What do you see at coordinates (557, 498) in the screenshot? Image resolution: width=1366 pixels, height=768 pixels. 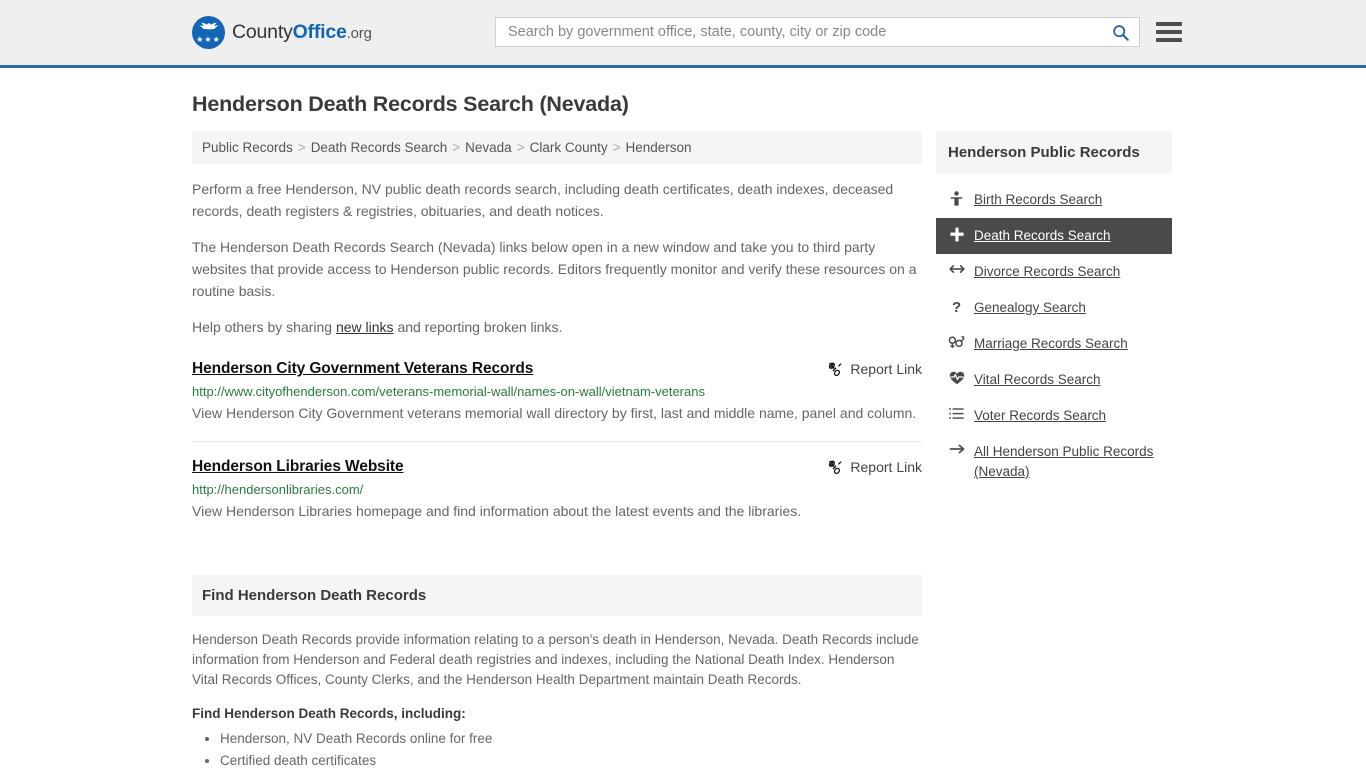 I see `result-item: Henderson Libraries Website Report Link` at bounding box center [557, 498].